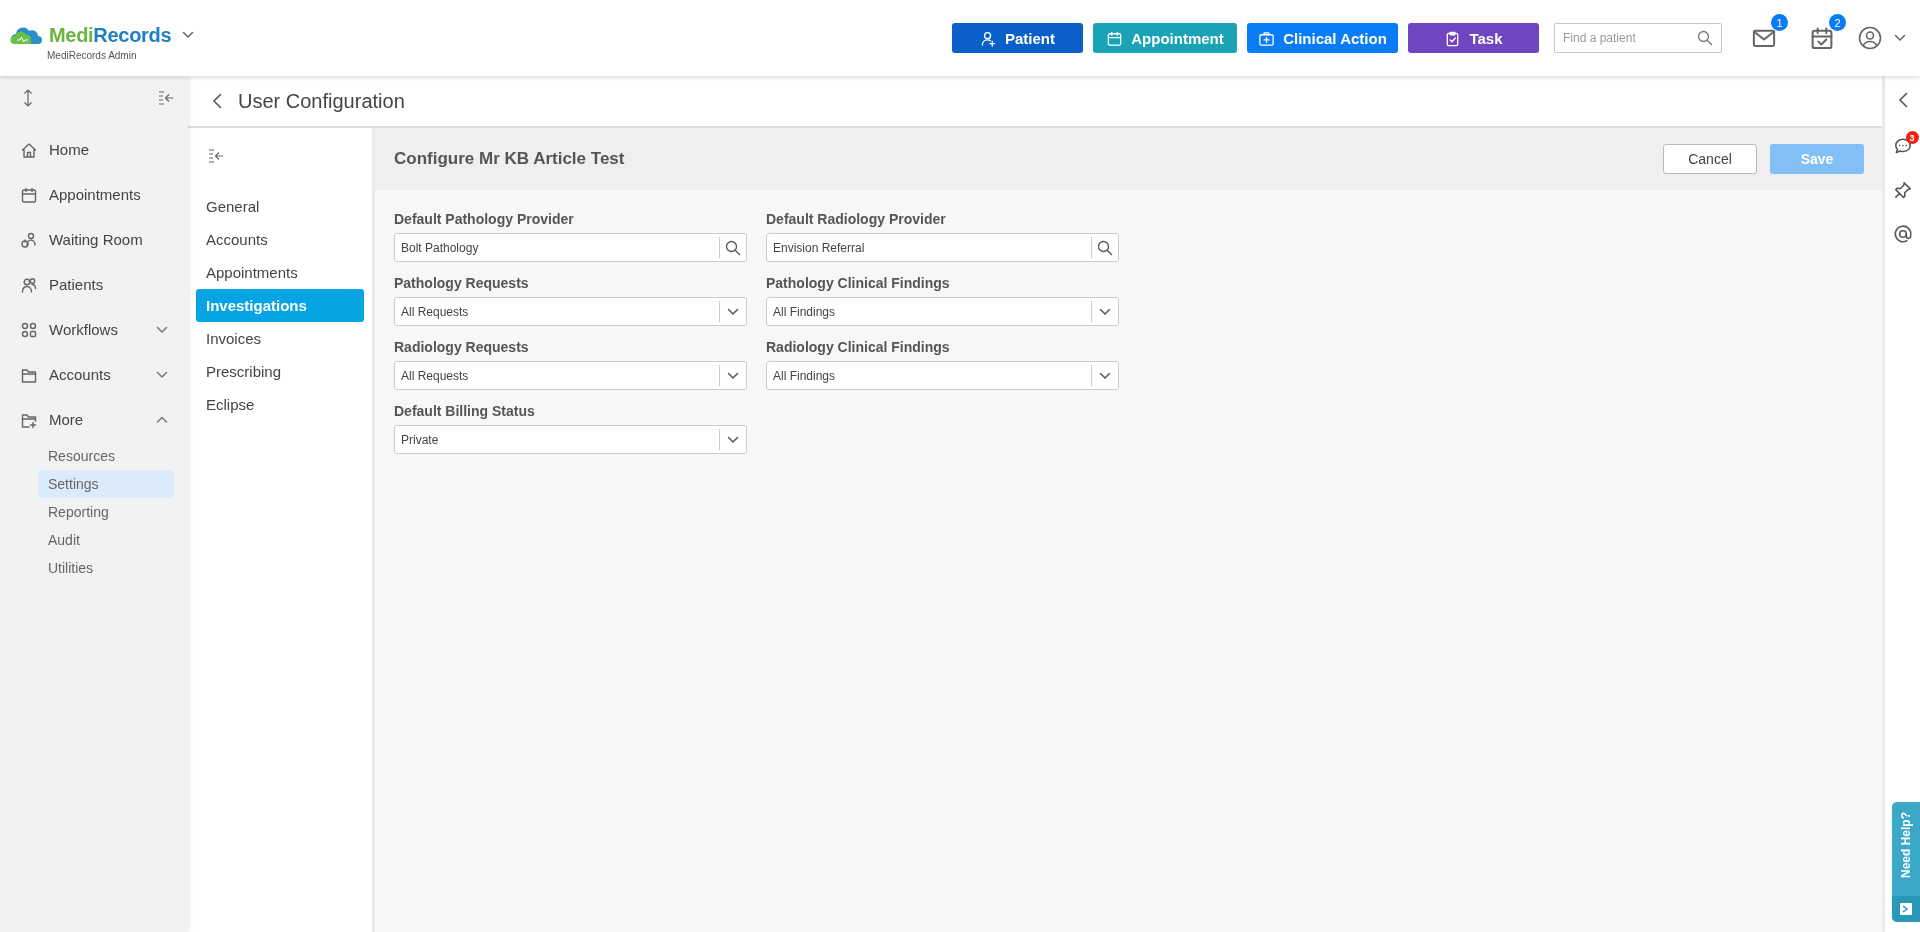  Describe the element at coordinates (92, 55) in the screenshot. I see `logo-subtitle: MediRecords Admin` at that location.